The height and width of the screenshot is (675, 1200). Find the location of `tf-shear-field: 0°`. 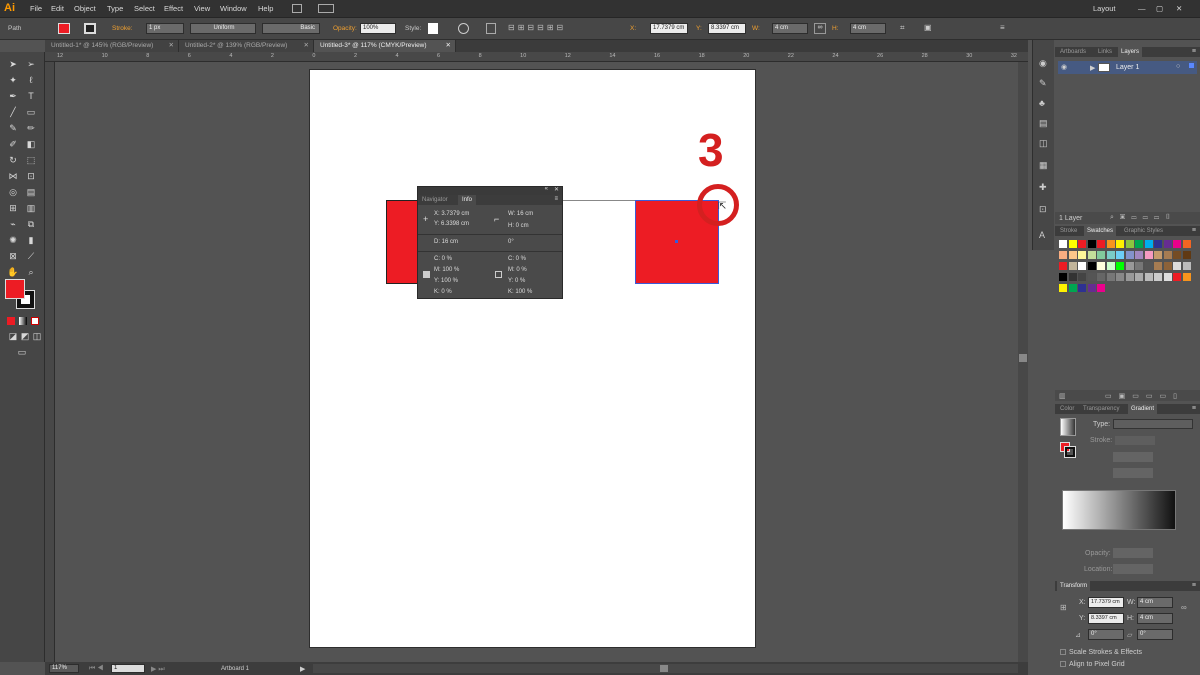

tf-shear-field: 0° is located at coordinates (1155, 634).